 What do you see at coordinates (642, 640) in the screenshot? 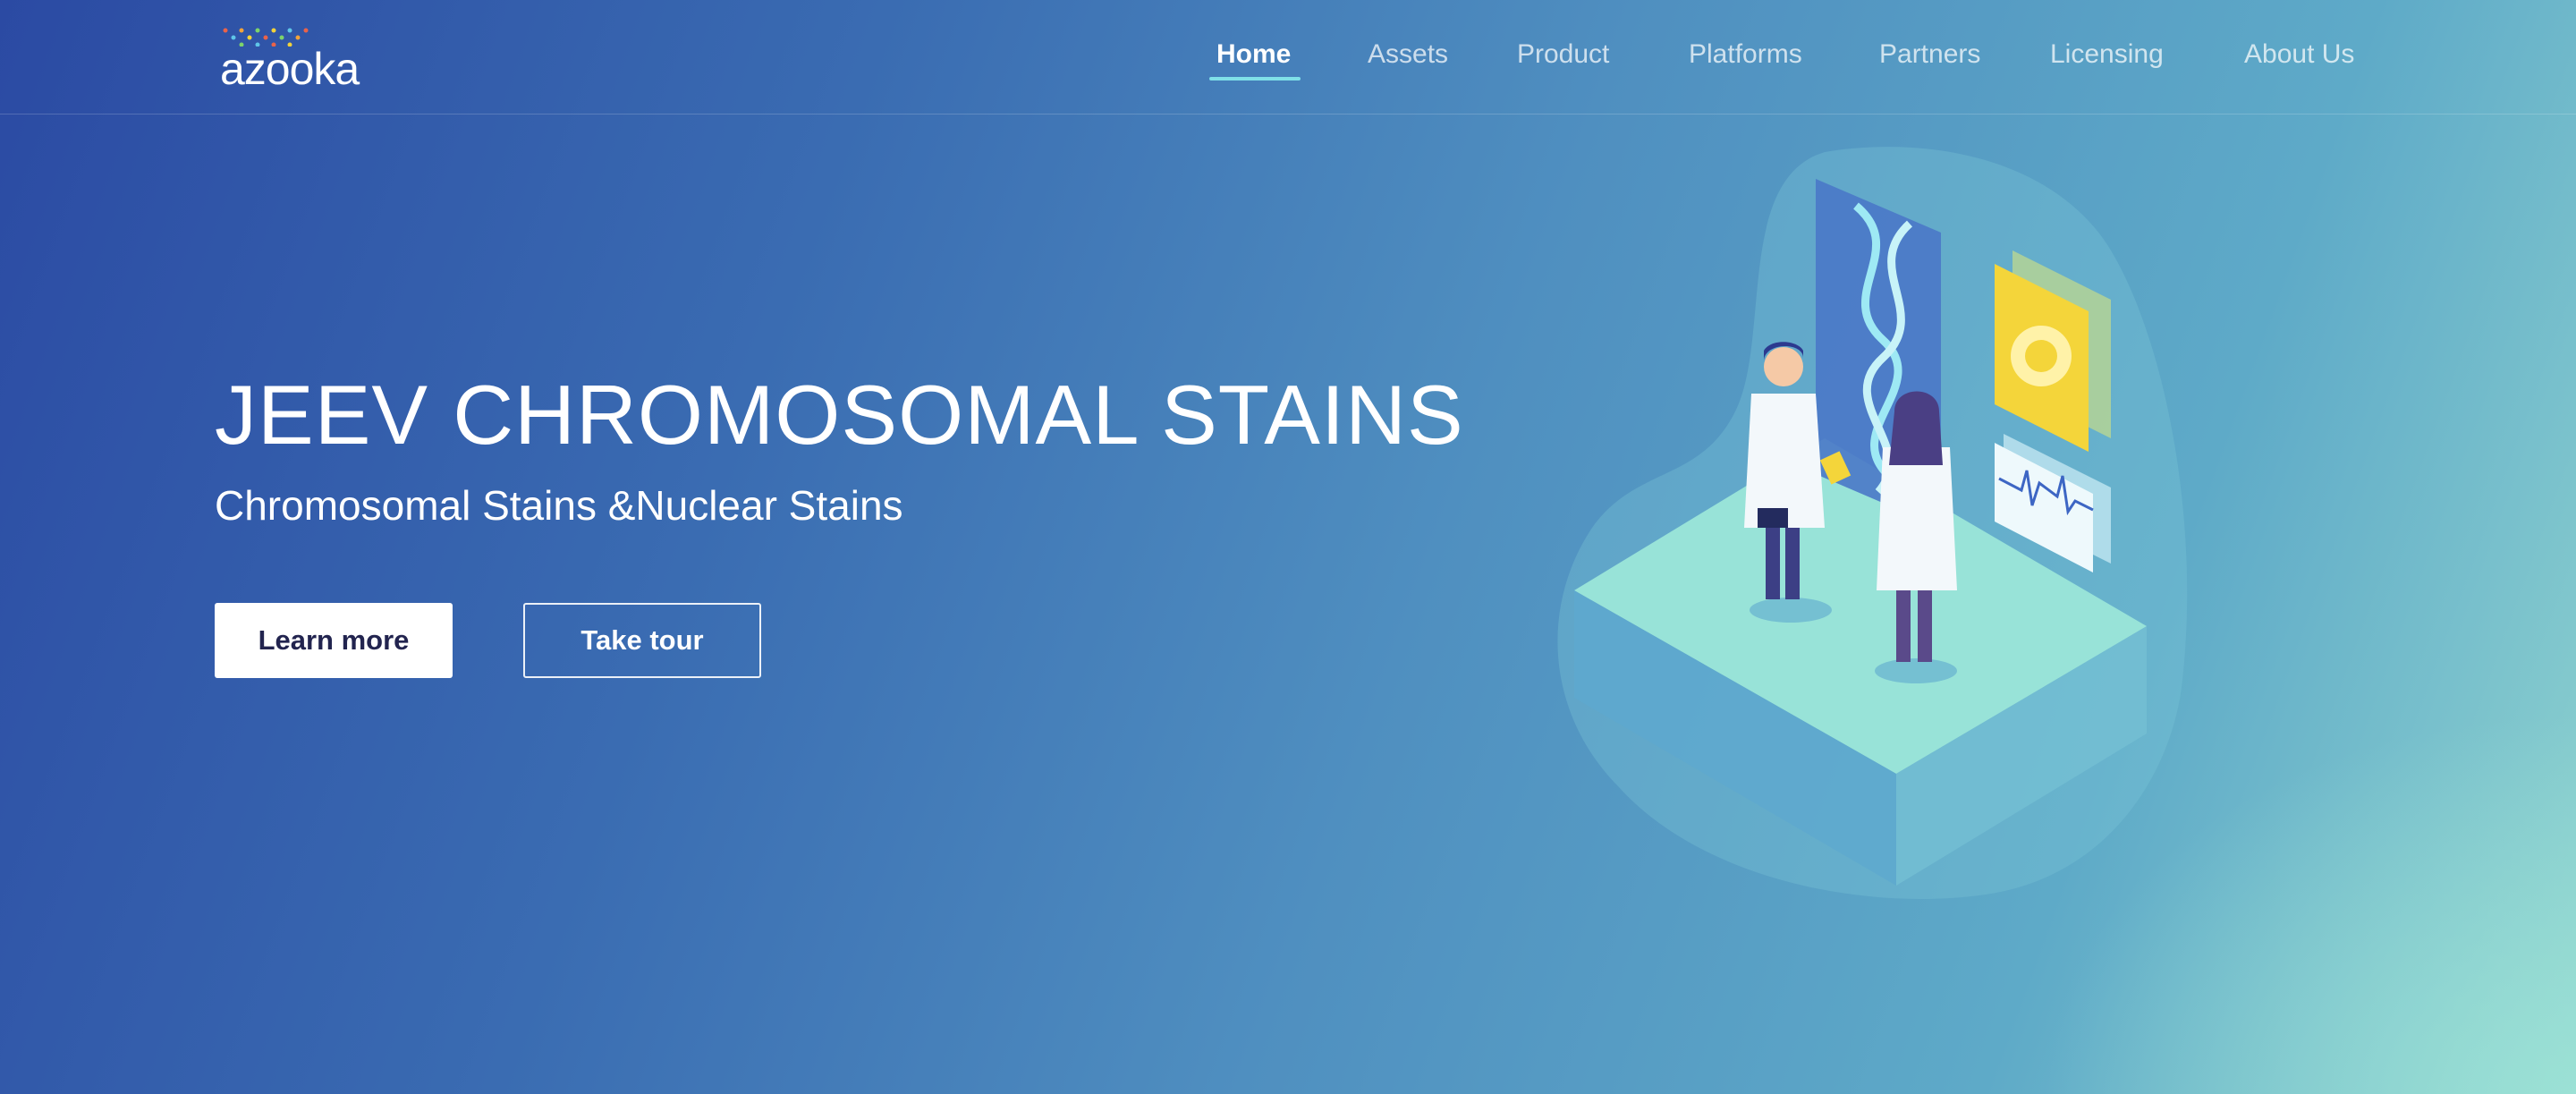
I see `take-tour-button: Take tour` at bounding box center [642, 640].